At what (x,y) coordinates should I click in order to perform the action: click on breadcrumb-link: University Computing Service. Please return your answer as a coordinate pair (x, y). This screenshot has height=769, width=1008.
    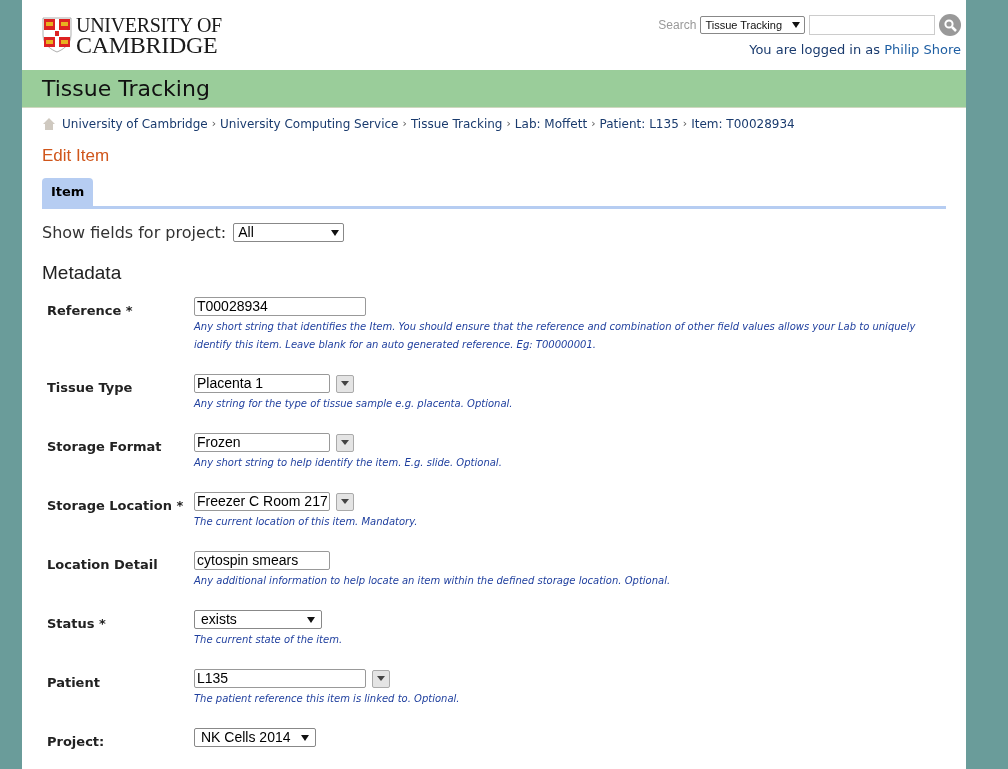
    Looking at the image, I should click on (309, 124).